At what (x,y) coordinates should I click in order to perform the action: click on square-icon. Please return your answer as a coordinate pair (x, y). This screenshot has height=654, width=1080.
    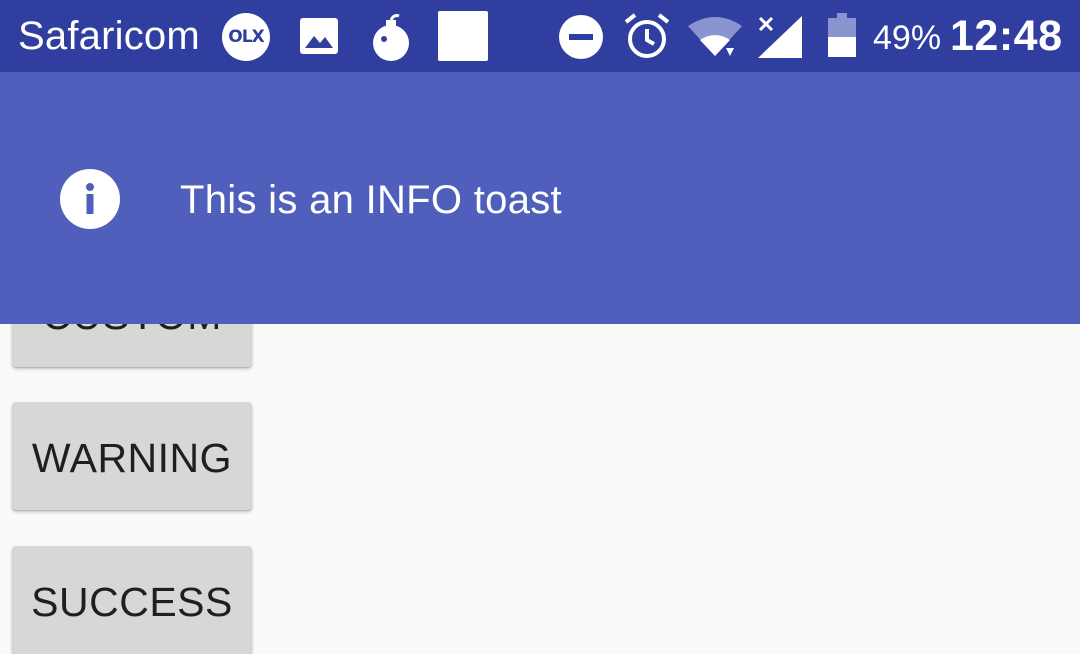
    Looking at the image, I should click on (463, 38).